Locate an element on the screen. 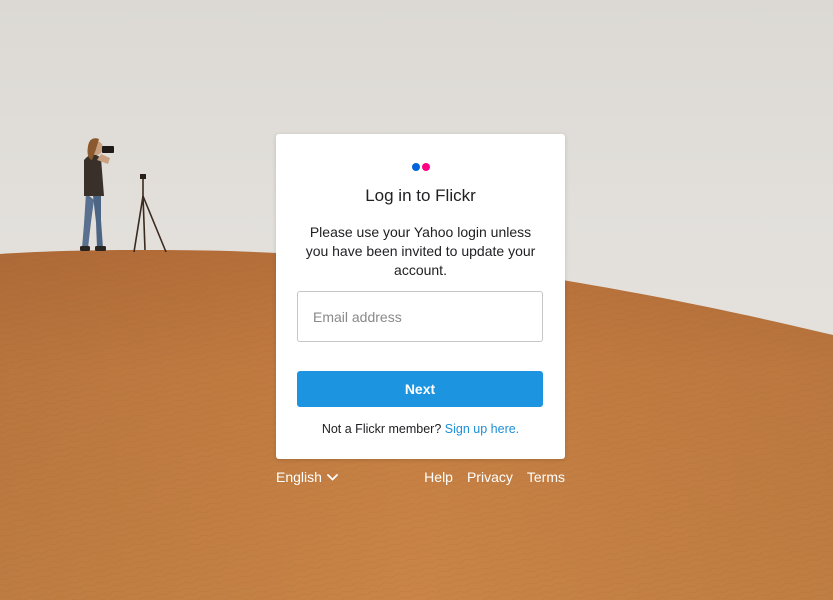 Image resolution: width=833 pixels, height=600 pixels. help-link: Help is located at coordinates (438, 477).